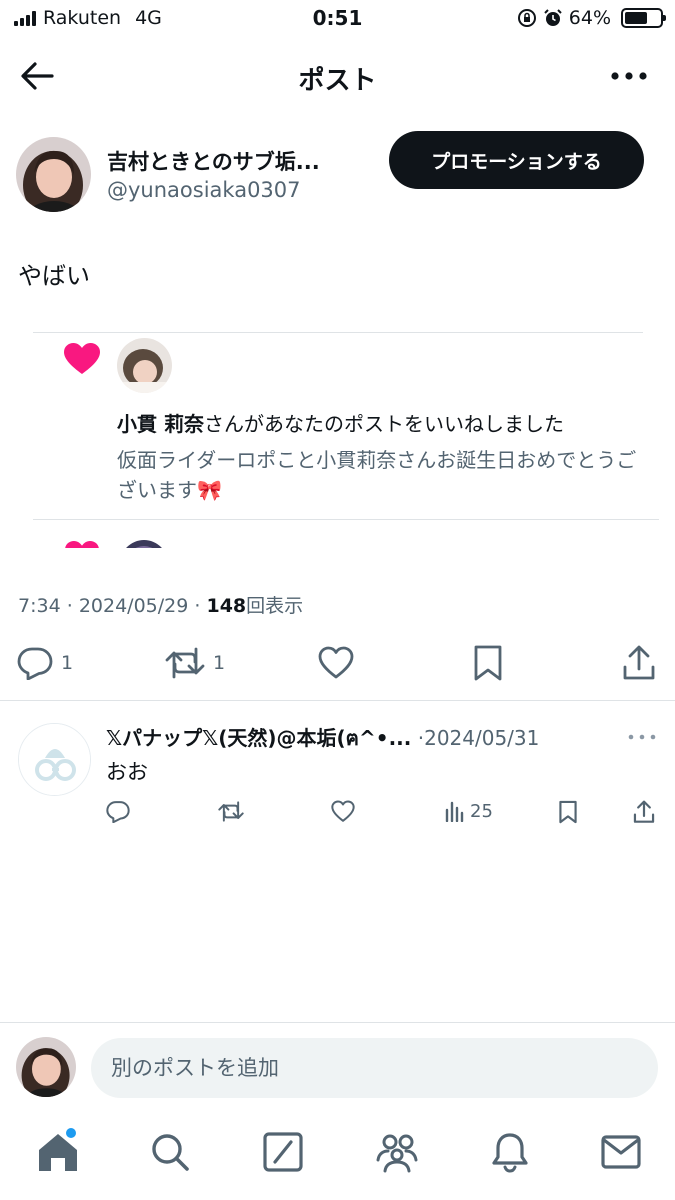  I want to click on composer-avatar, so click(46, 1067).